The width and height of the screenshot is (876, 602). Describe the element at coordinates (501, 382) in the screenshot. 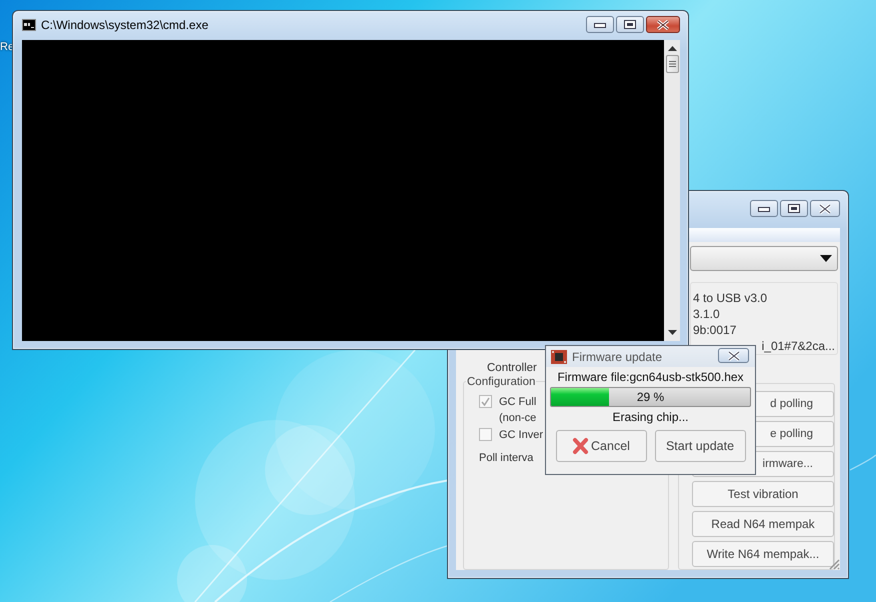

I see `group-title: Configuration` at that location.